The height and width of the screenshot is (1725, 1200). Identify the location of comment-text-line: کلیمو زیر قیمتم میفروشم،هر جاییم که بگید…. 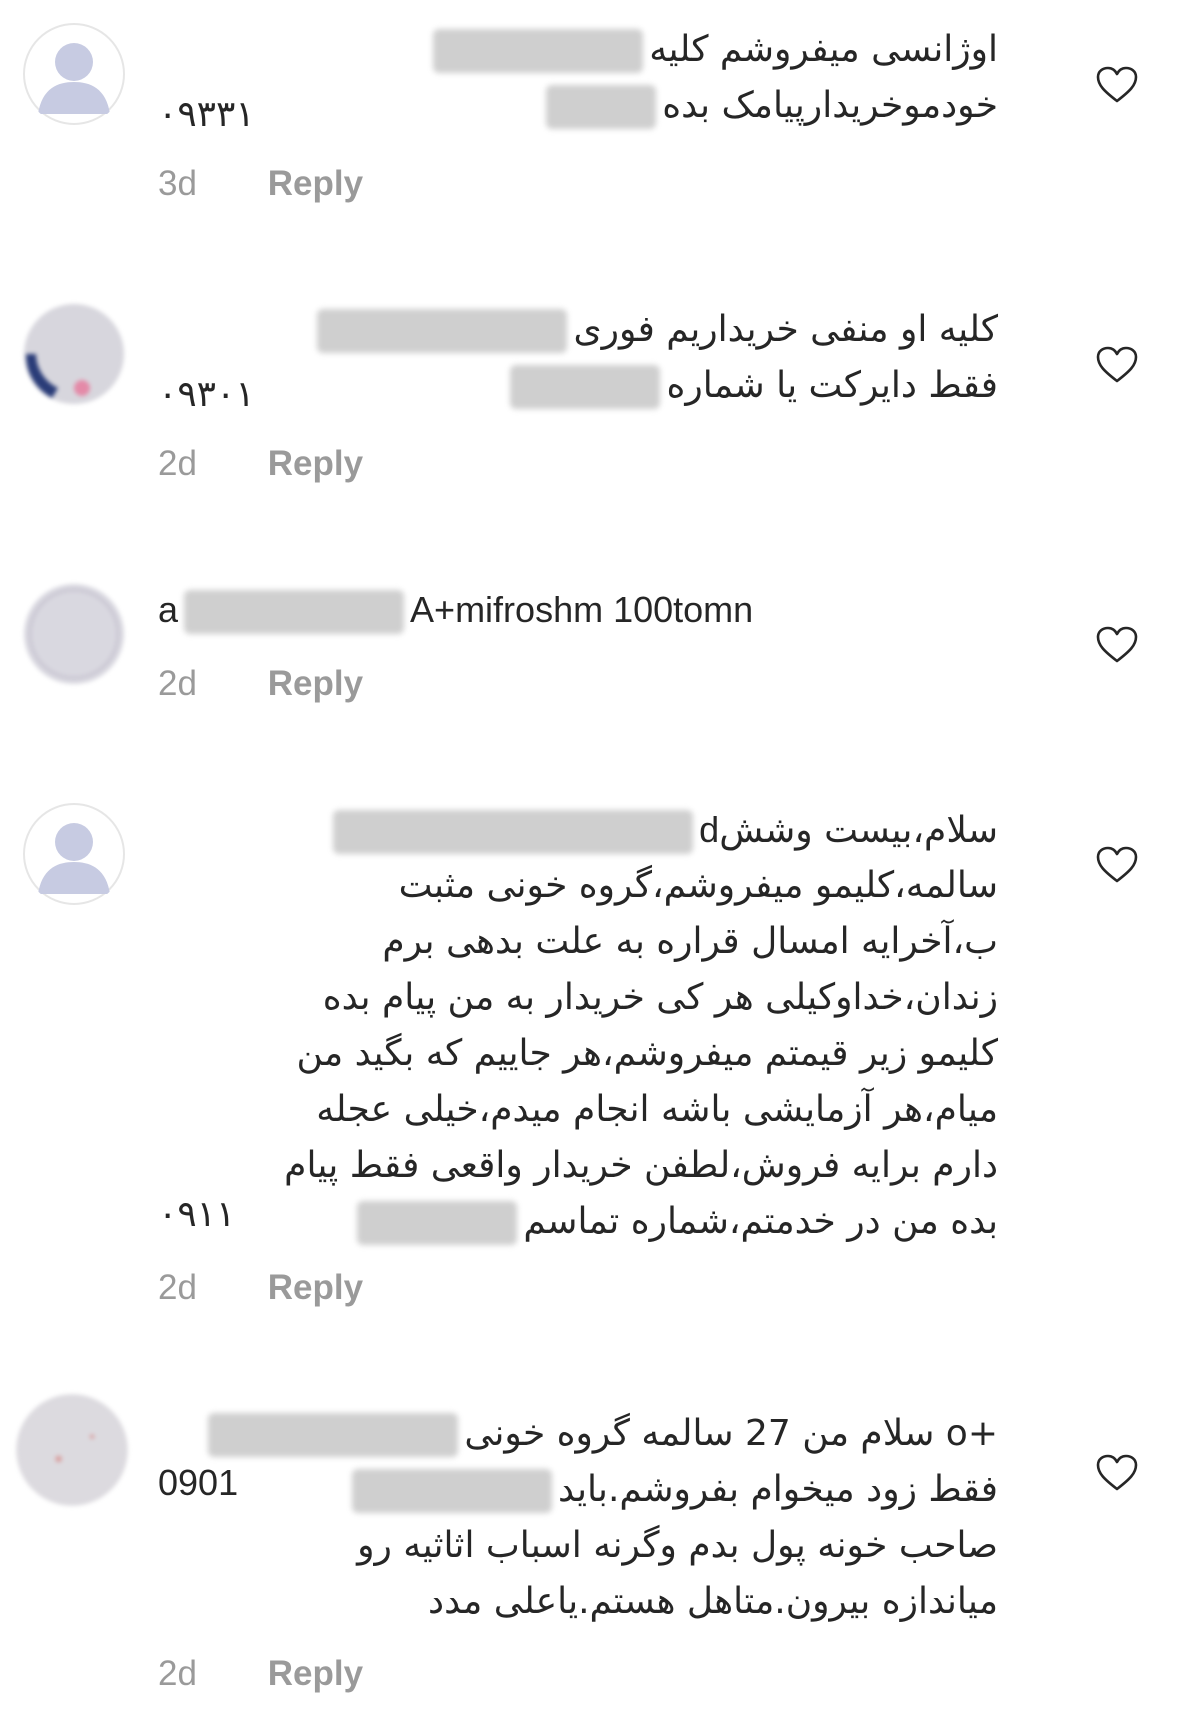
(647, 1053).